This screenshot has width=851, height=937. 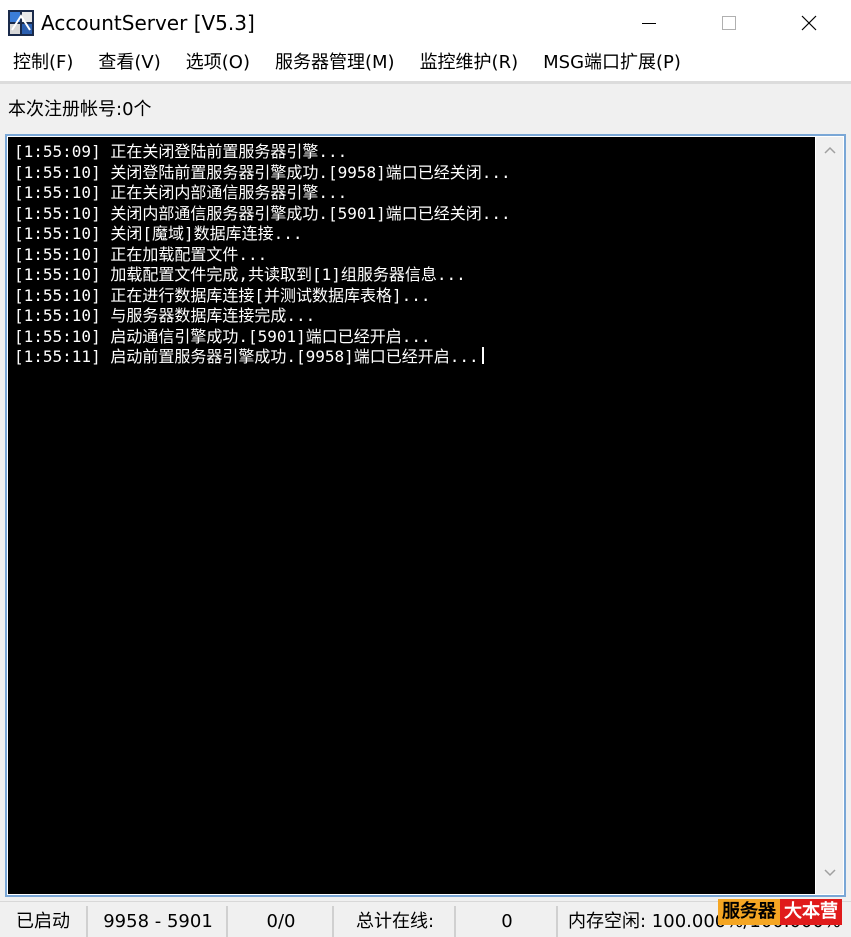 What do you see at coordinates (218, 63) in the screenshot?
I see `menu-options: 选项(O)` at bounding box center [218, 63].